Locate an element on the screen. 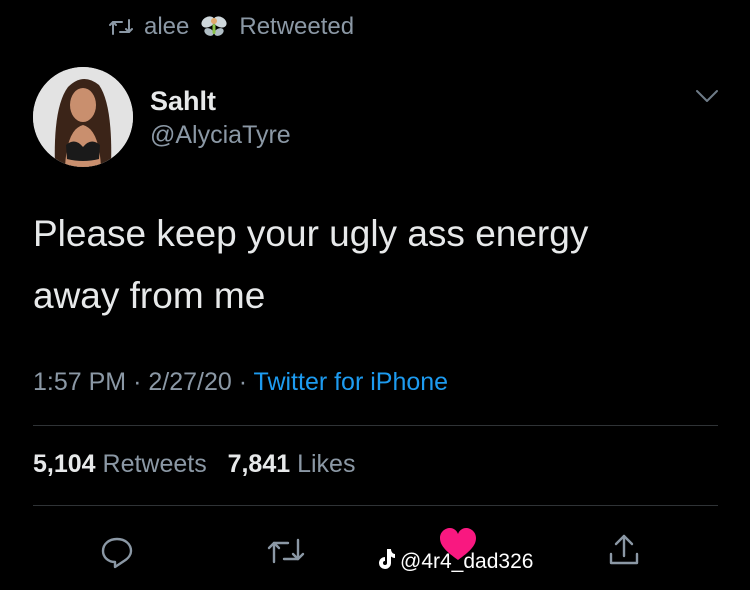  author-handle: @AlyciaTyre is located at coordinates (220, 135).